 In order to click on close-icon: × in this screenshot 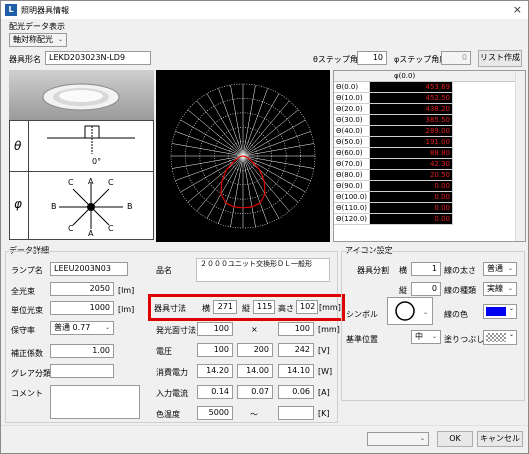, I will do `click(517, 9)`.